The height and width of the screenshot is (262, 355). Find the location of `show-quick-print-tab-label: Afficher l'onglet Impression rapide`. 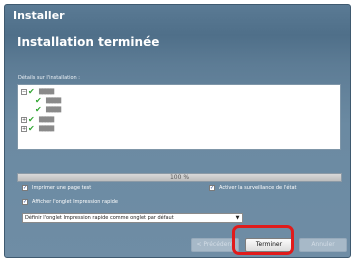

show-quick-print-tab-label: Afficher l'onglet Impression rapide is located at coordinates (75, 202).